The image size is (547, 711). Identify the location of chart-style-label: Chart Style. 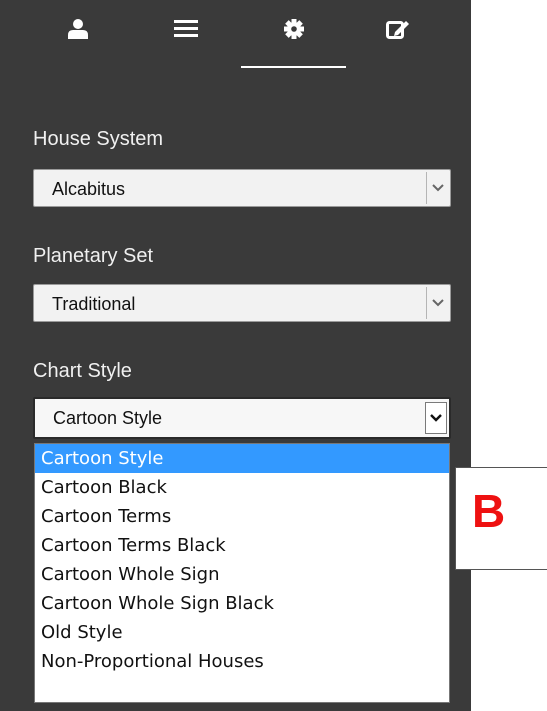
(82, 371).